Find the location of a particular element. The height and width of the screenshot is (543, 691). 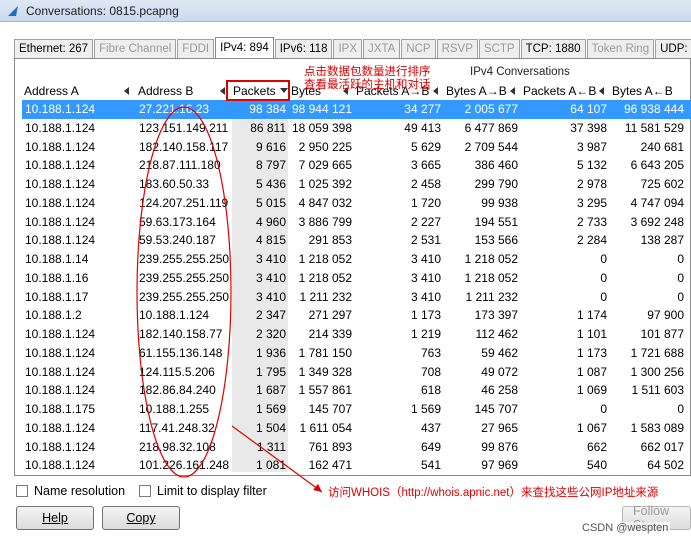

table-cell: 4 960 is located at coordinates (270, 221).